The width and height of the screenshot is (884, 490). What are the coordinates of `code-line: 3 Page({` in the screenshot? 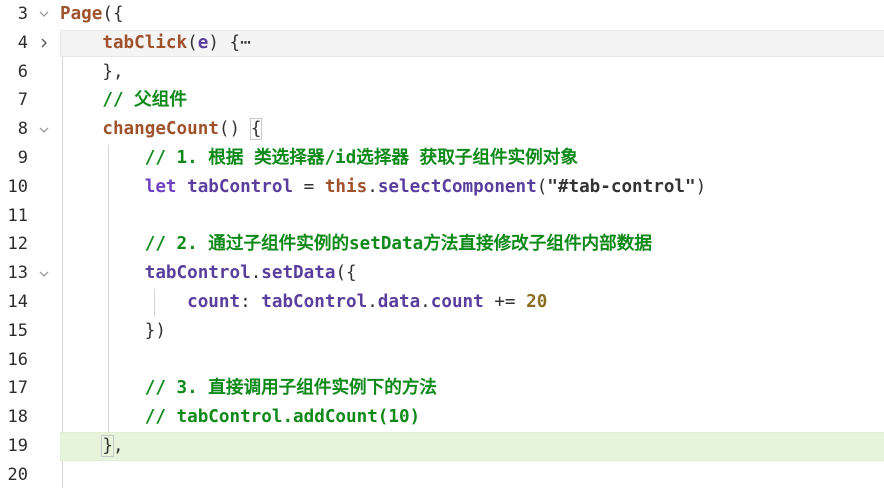 It's located at (442, 14).